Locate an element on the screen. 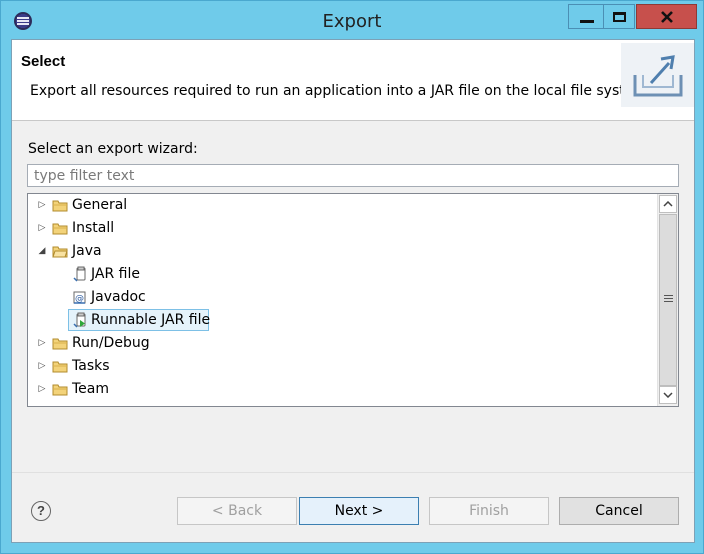 The height and width of the screenshot is (554, 704). javadoc-icon: @ is located at coordinates (79, 297).